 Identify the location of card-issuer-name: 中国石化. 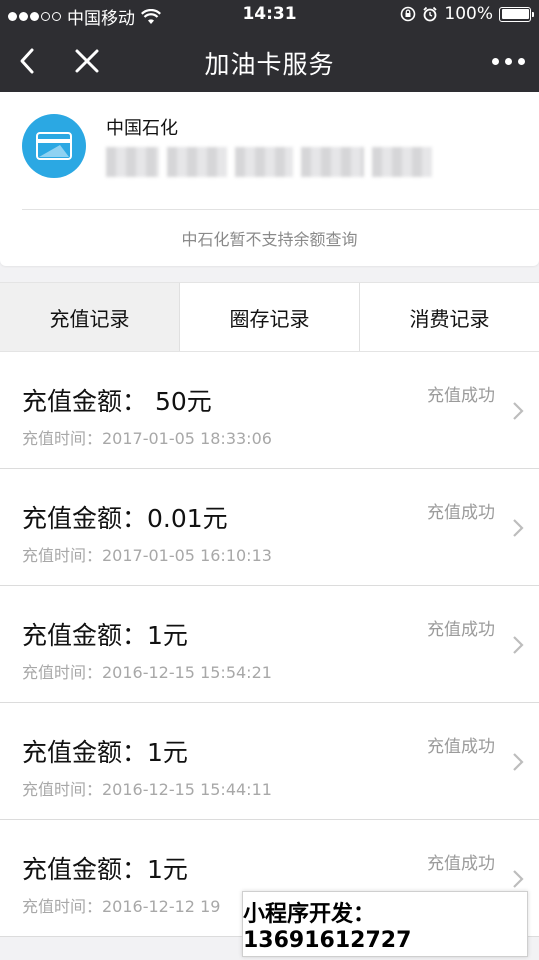
(142, 128).